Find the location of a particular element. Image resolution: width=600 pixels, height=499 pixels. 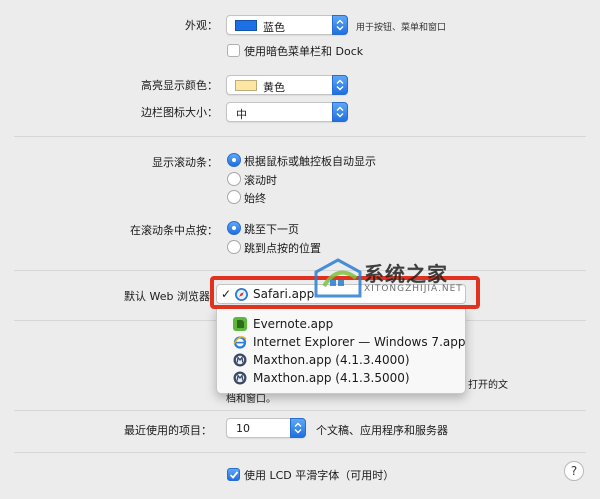

sidebar-icon-size-popup: 中 is located at coordinates (287, 112).